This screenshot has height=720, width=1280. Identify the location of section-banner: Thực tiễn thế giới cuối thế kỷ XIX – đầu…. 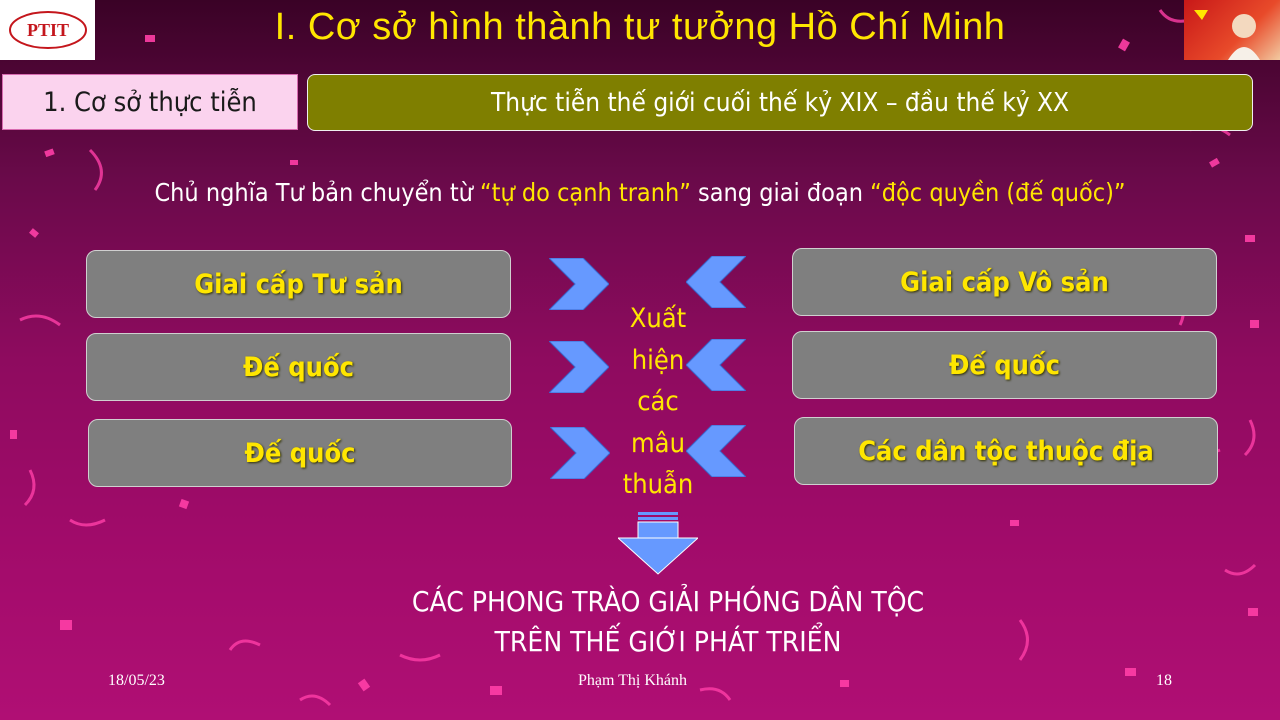
(780, 102).